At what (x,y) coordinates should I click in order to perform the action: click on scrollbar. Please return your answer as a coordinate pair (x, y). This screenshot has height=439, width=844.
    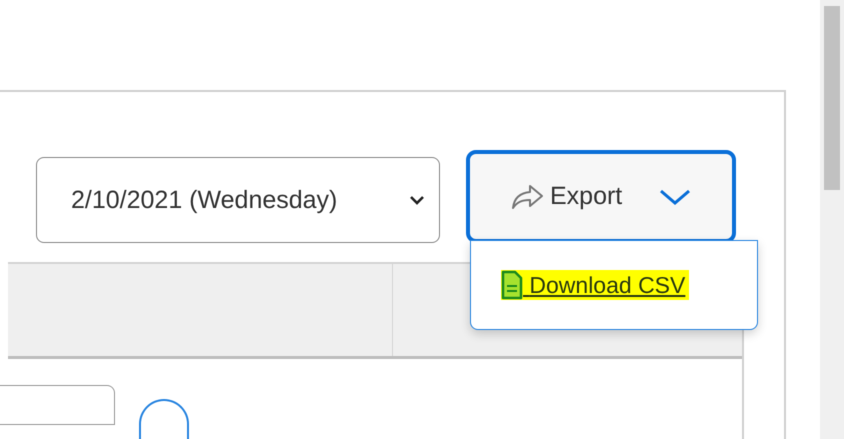
    Looking at the image, I should click on (832, 219).